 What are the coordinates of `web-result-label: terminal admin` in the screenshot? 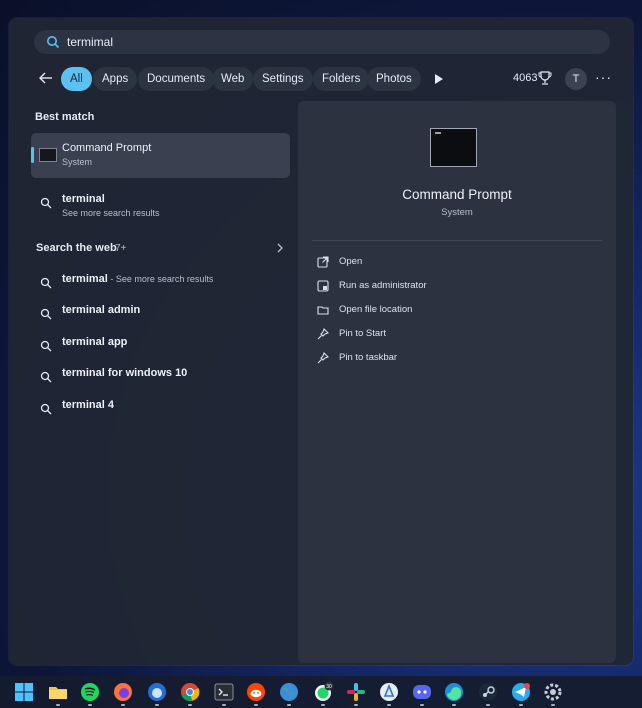 It's located at (101, 310).